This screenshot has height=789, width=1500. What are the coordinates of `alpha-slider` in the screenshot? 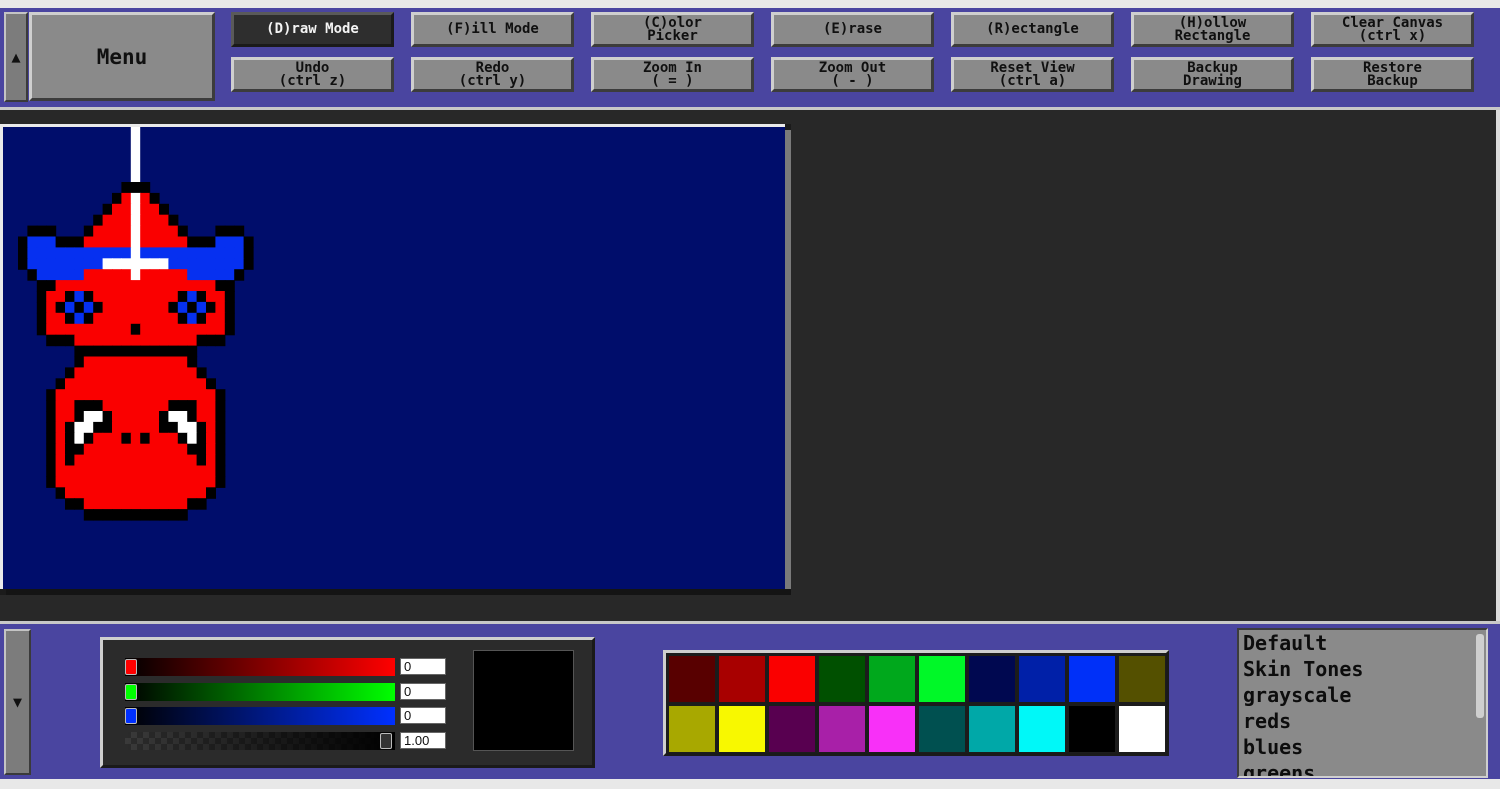 It's located at (260, 741).